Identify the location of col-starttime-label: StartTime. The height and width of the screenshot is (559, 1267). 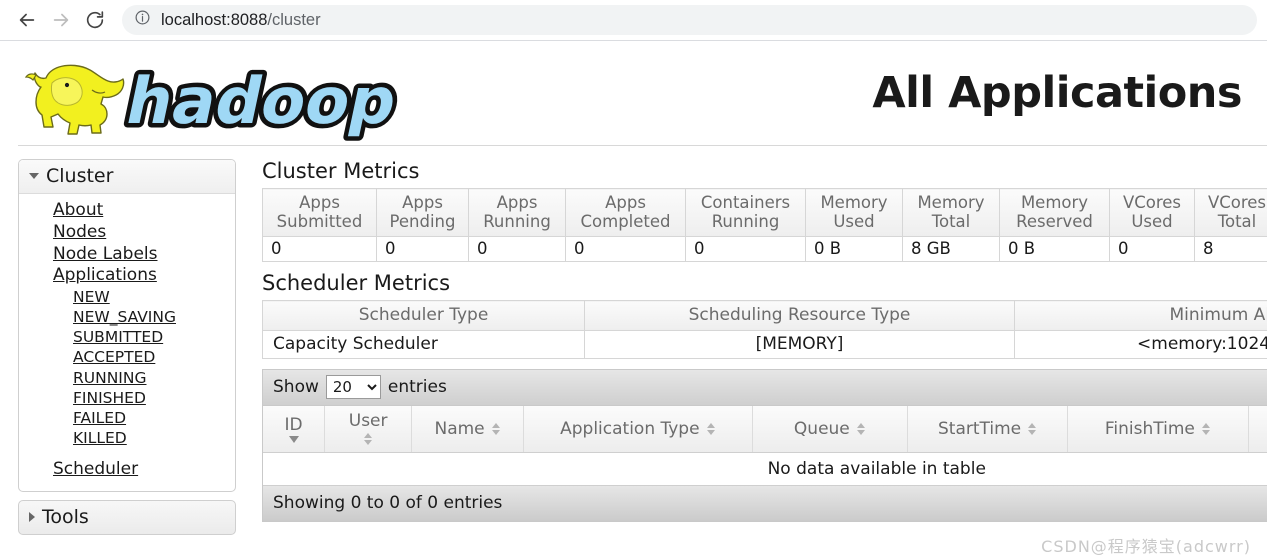
(980, 428).